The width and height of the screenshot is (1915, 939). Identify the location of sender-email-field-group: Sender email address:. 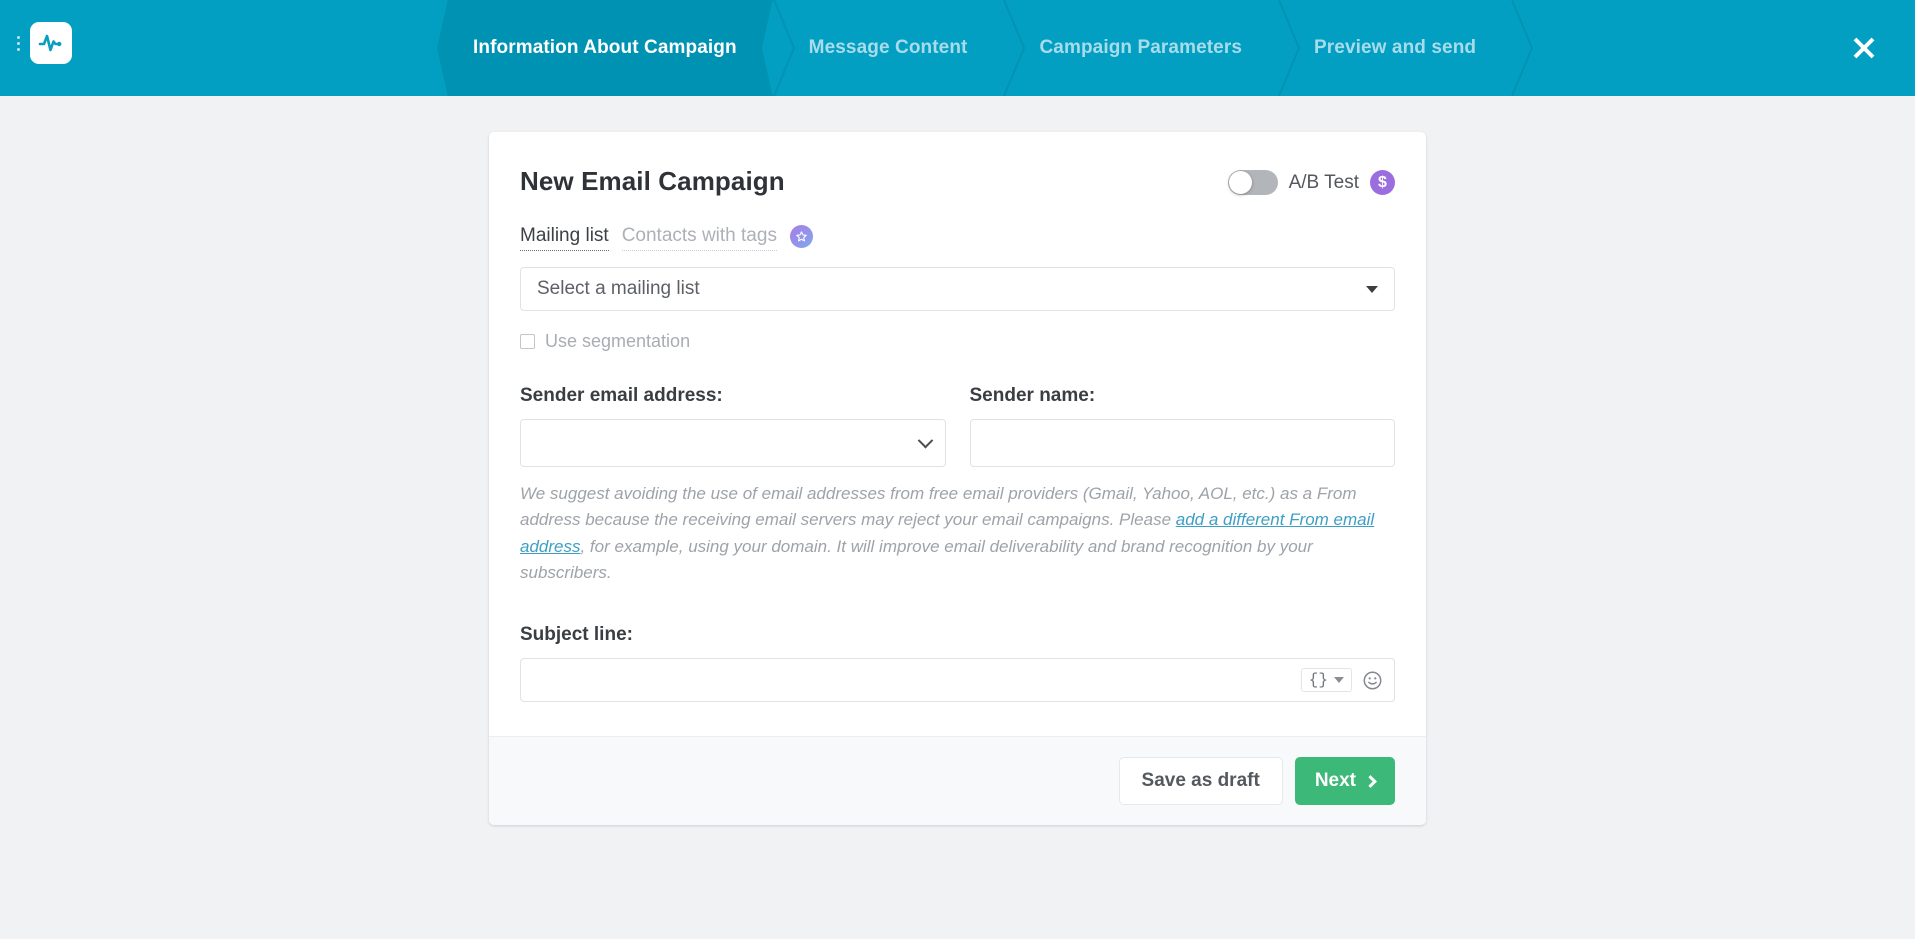
(733, 426).